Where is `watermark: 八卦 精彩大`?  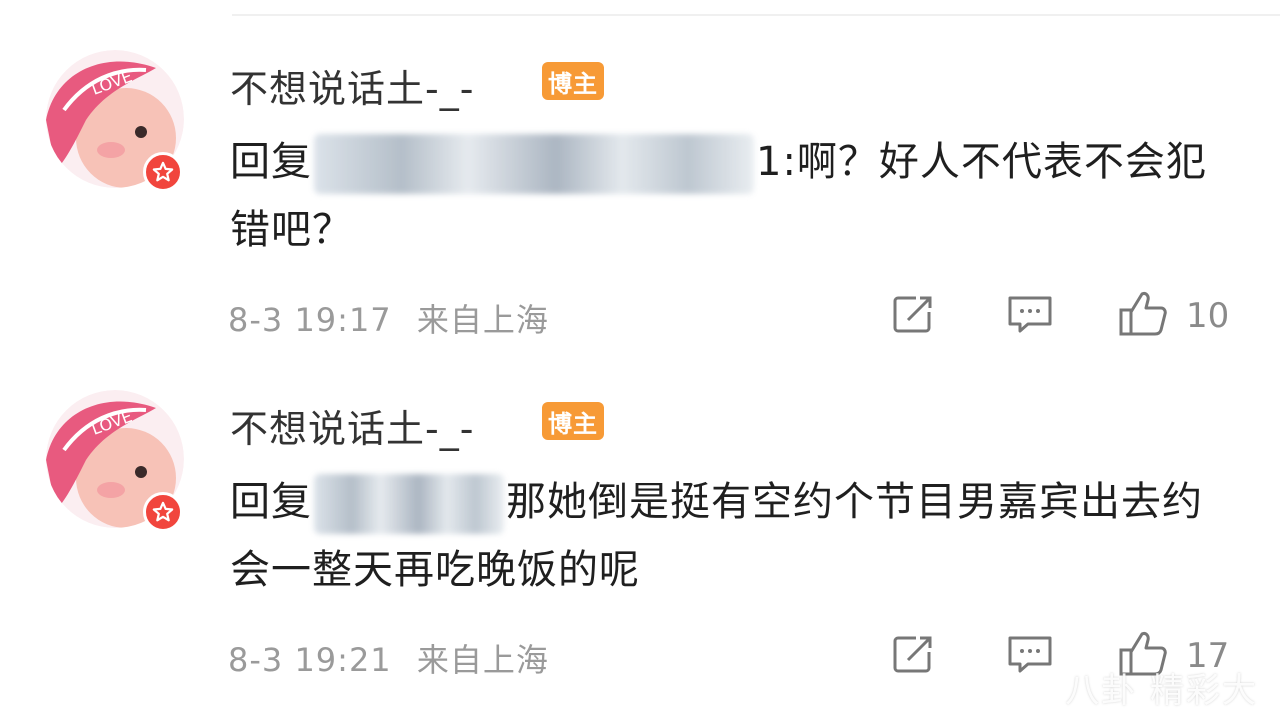 watermark: 八卦 精彩大 is located at coordinates (1161, 691).